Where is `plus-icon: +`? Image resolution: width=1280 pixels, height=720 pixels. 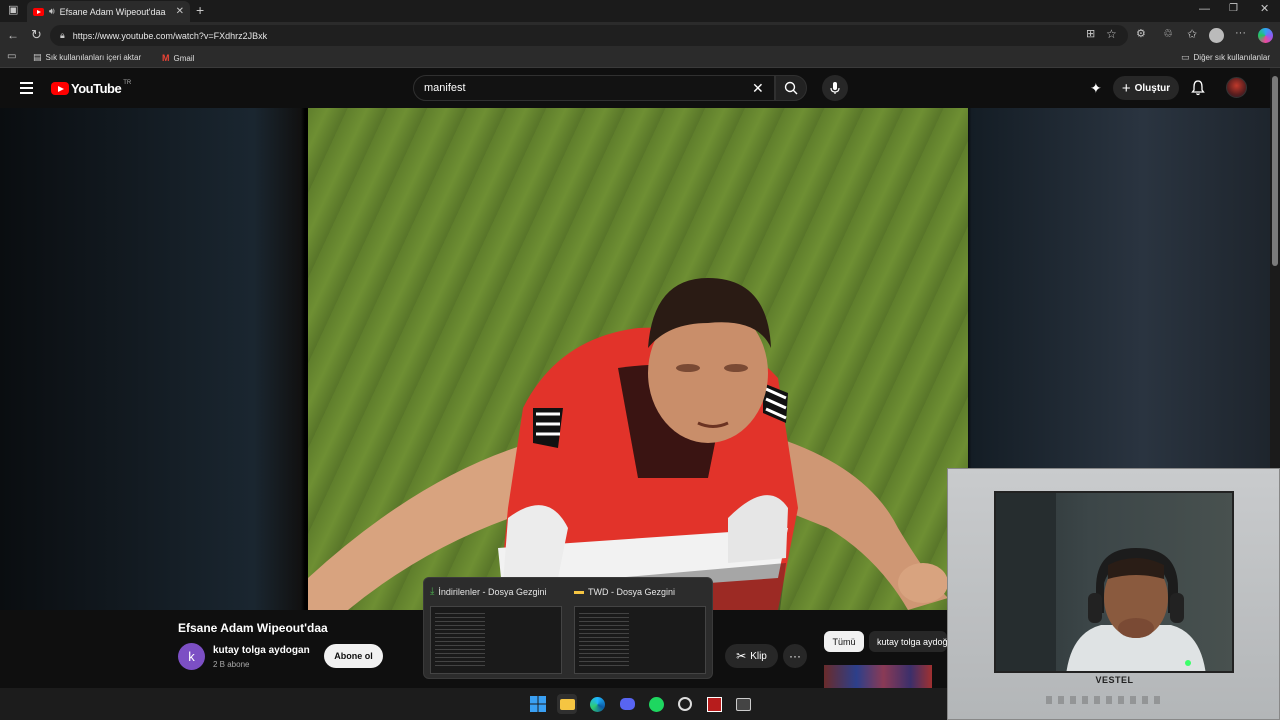 plus-icon: + is located at coordinates (1126, 88).